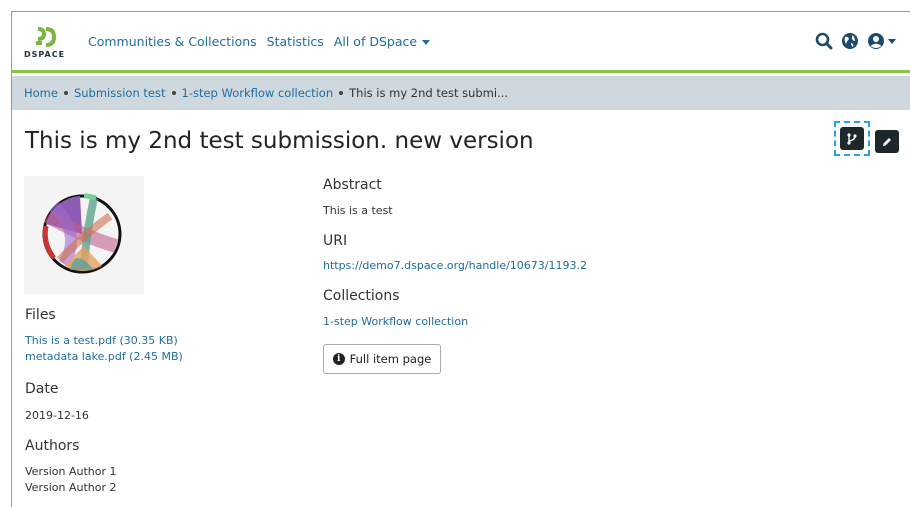  Describe the element at coordinates (41, 93) in the screenshot. I see `breadcrumb-home: Home` at that location.